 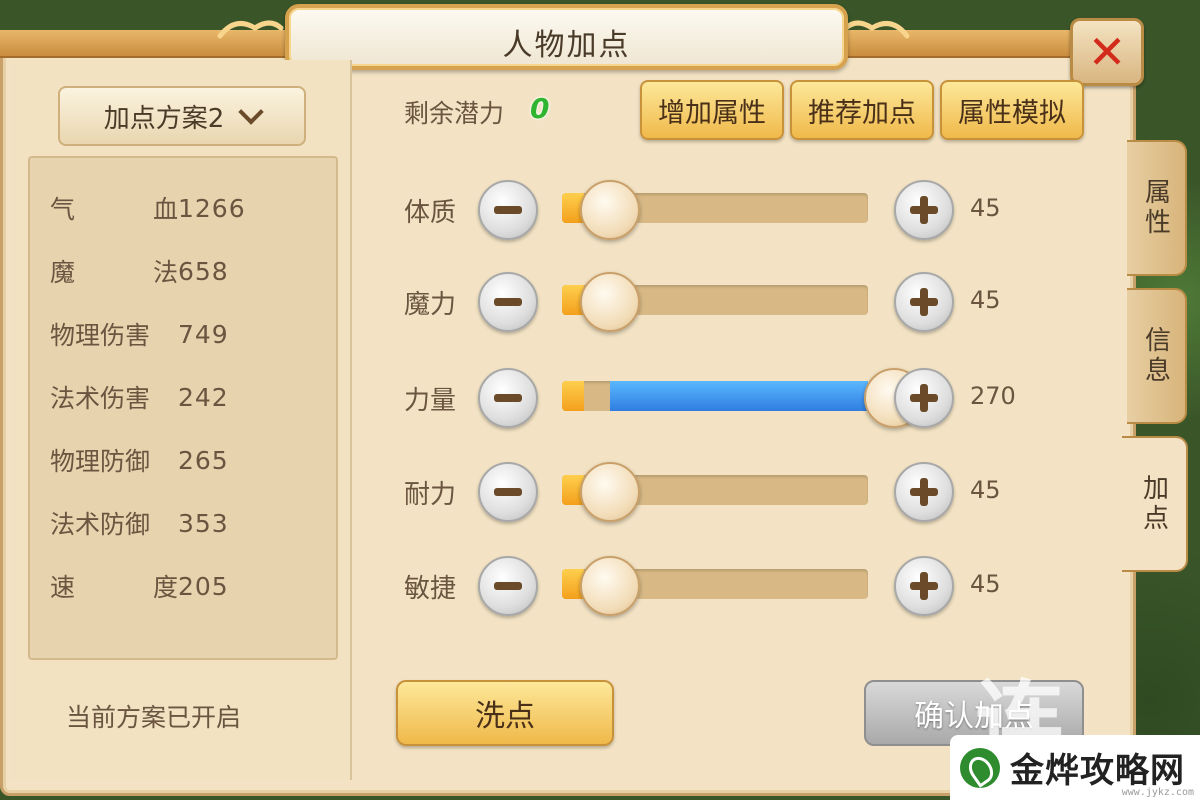 I want to click on stat-row-mp: 魔法 658, so click(x=139, y=271).